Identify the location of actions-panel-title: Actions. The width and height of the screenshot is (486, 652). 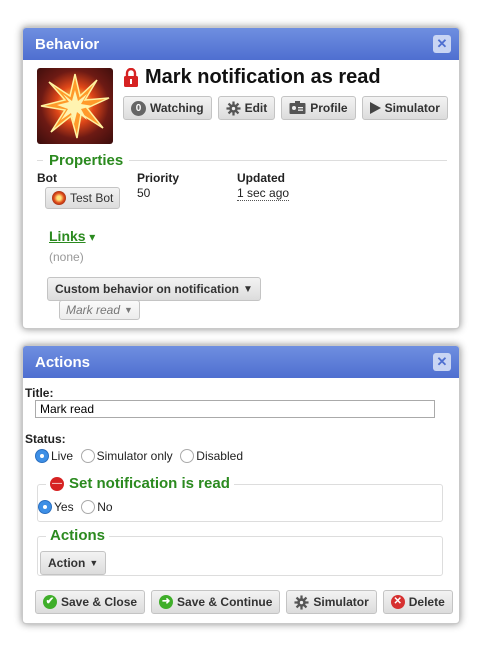
(63, 362).